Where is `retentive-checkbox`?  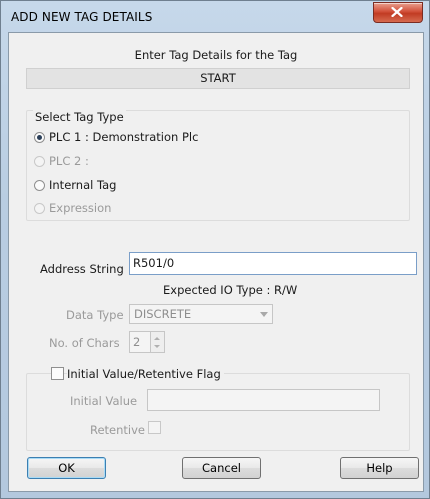 retentive-checkbox is located at coordinates (154, 427).